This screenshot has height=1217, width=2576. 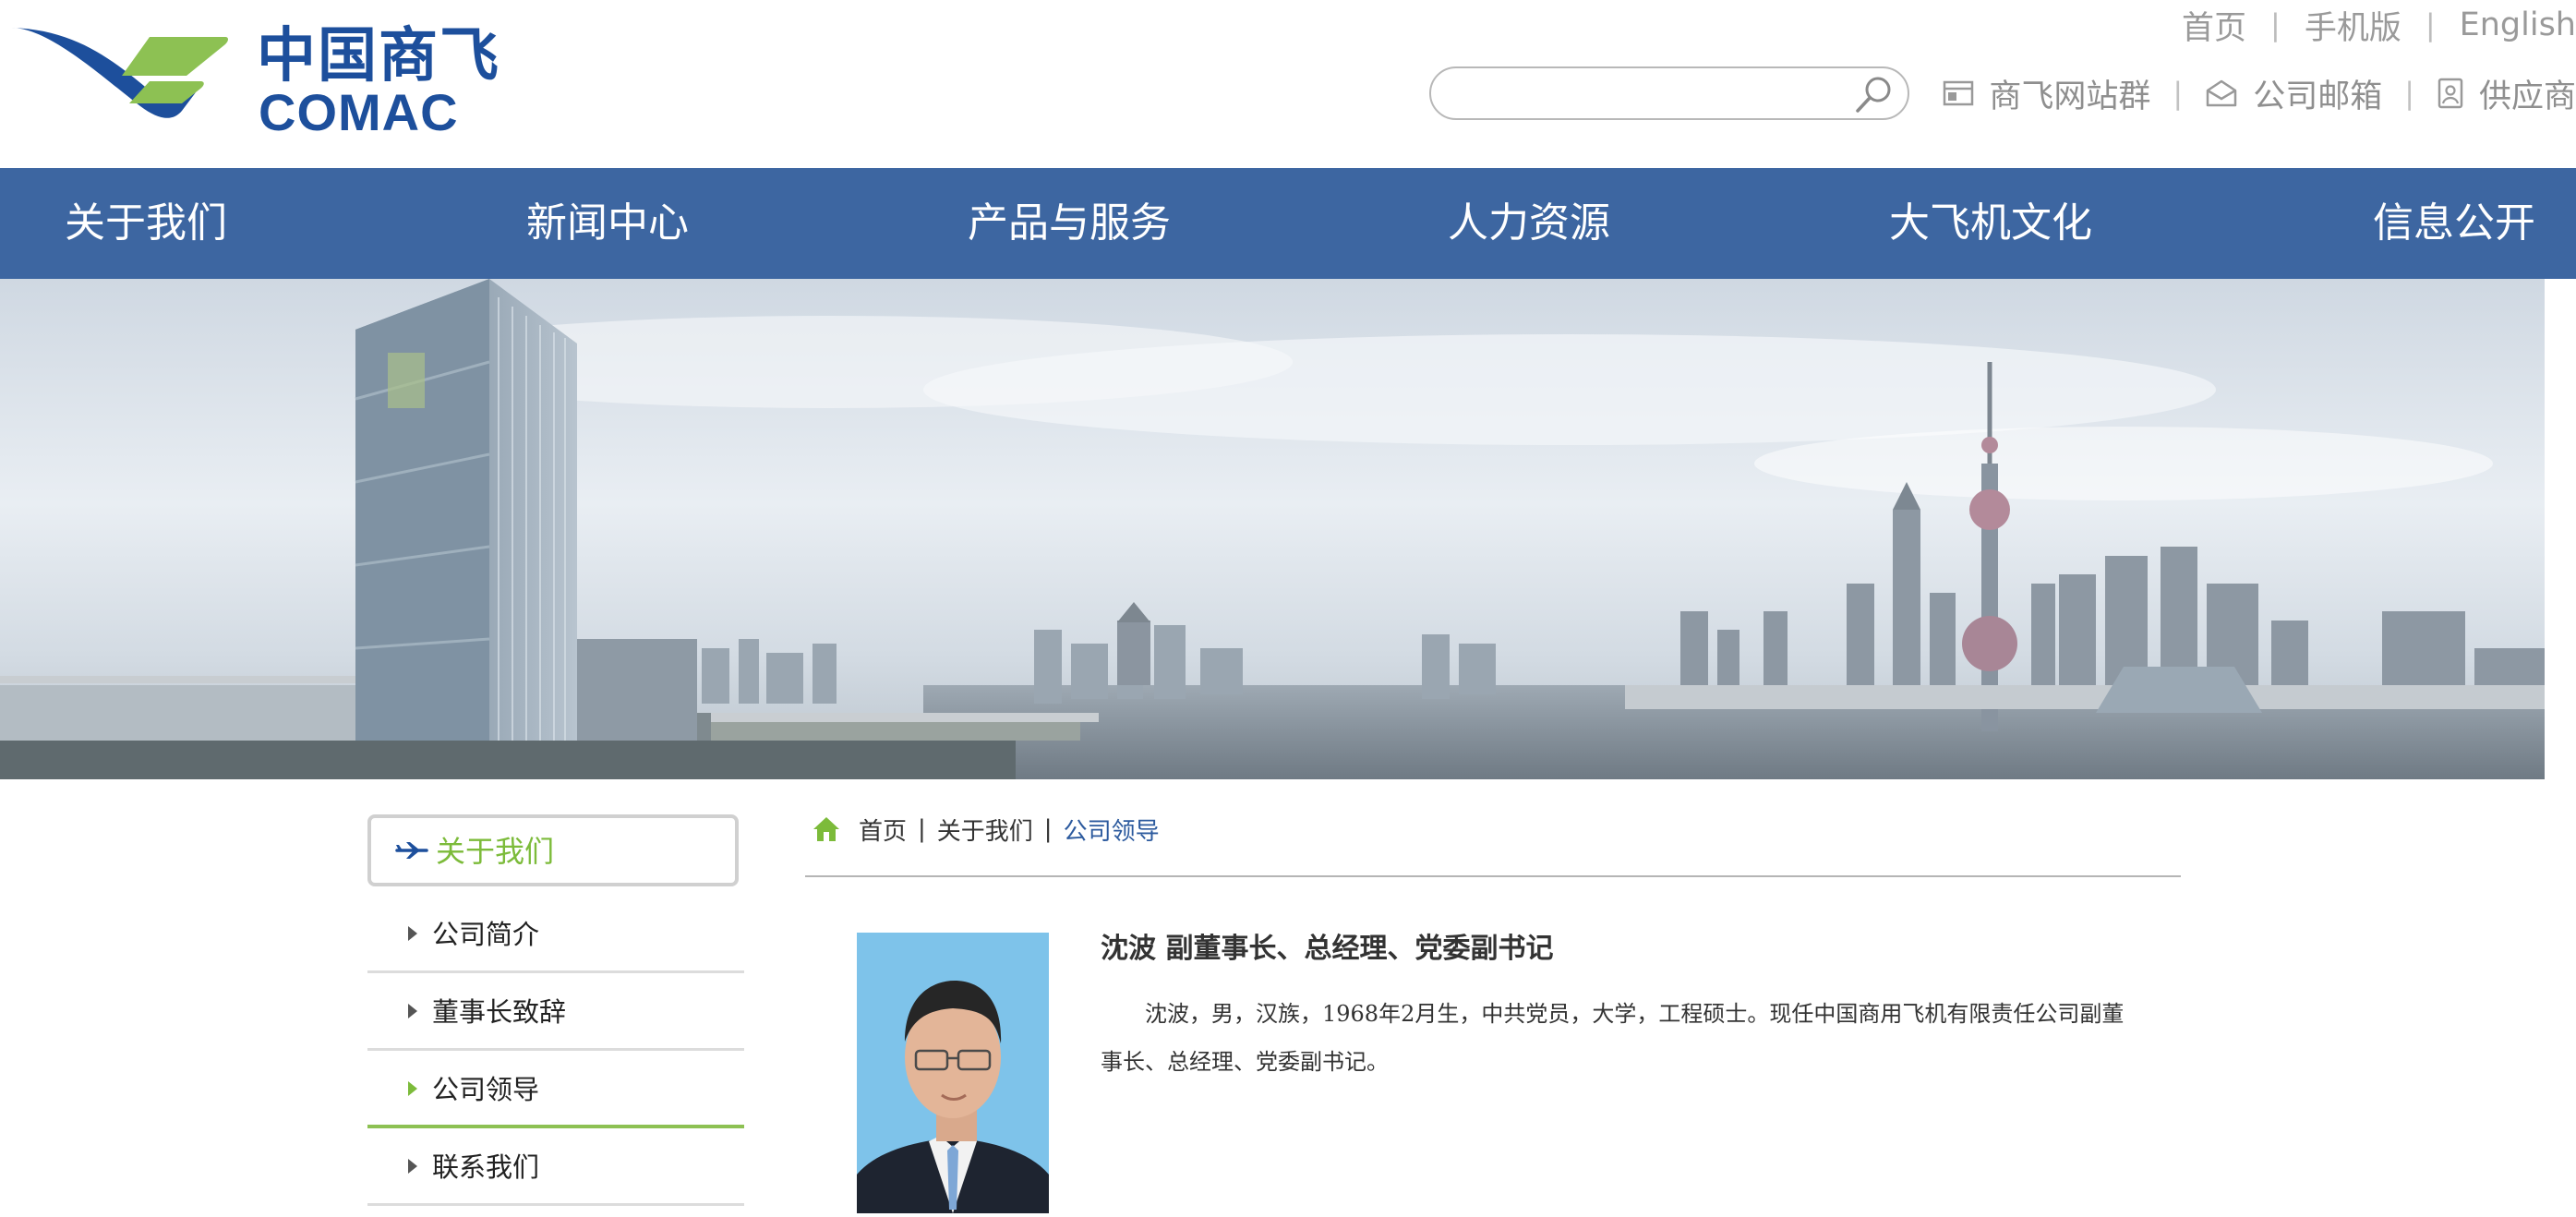 I want to click on sidebar-item-label: 董事长致辞, so click(x=499, y=1012).